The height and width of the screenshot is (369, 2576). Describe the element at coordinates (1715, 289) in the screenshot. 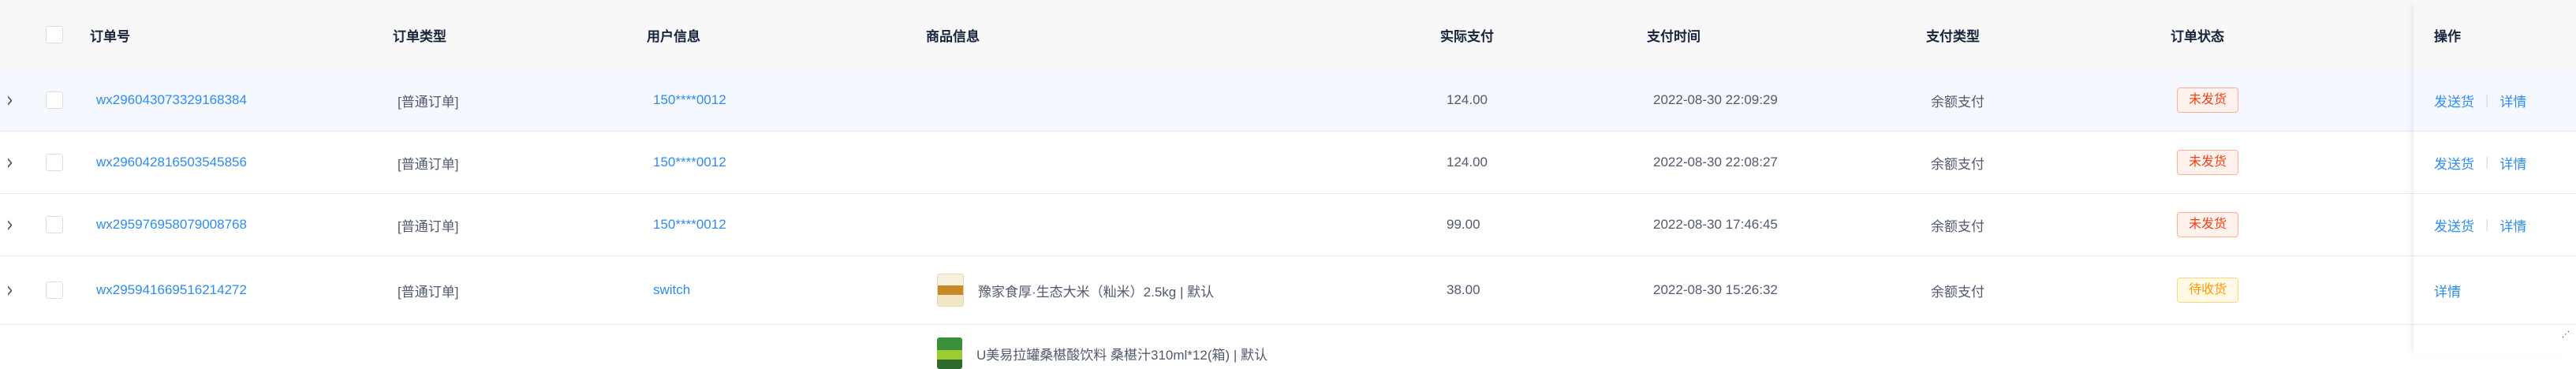

I see `pay-time: 2022-08-30 15:26:32` at that location.